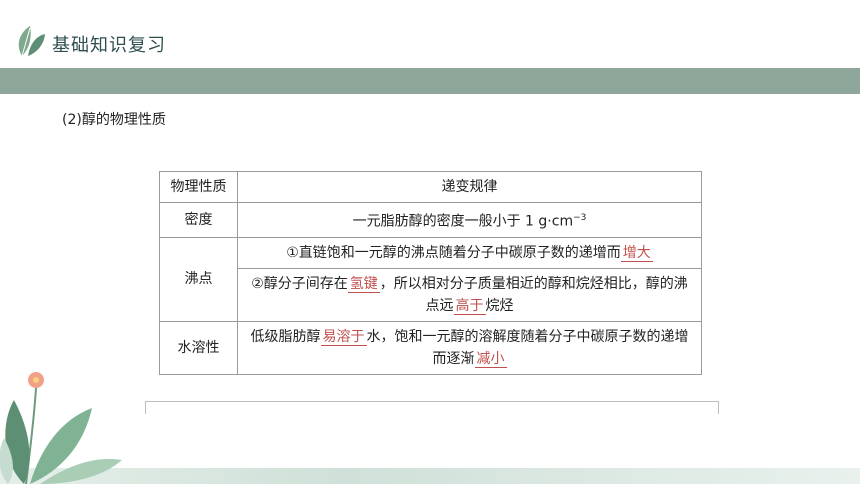 The width and height of the screenshot is (860, 484). What do you see at coordinates (469, 187) in the screenshot?
I see `header-rule: 递变规律` at bounding box center [469, 187].